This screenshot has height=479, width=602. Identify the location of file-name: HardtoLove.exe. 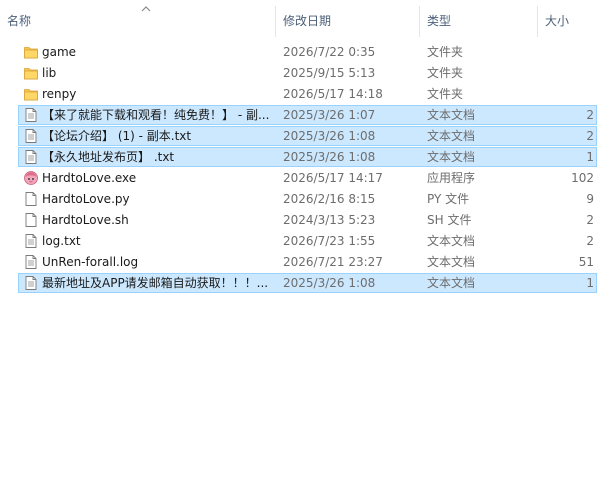
(89, 178).